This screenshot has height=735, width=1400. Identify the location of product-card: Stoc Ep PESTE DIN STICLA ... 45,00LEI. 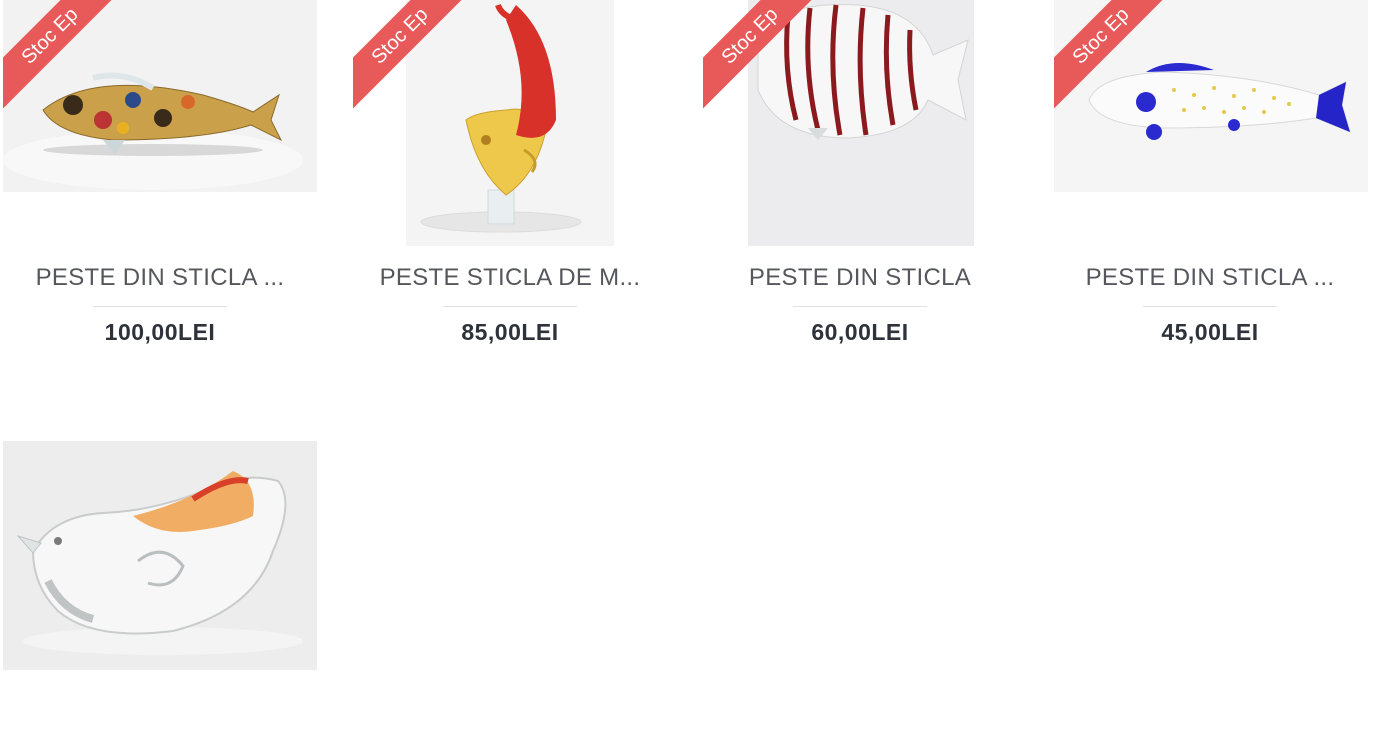
(1225, 180).